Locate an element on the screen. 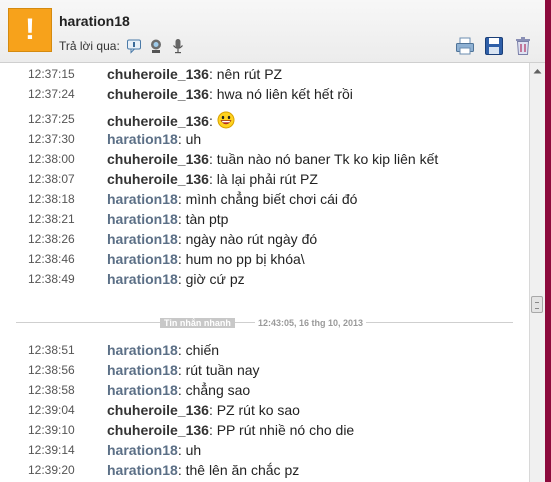 The width and height of the screenshot is (551, 482). message-line: haration18: ngày nào rút ngày đó is located at coordinates (212, 239).